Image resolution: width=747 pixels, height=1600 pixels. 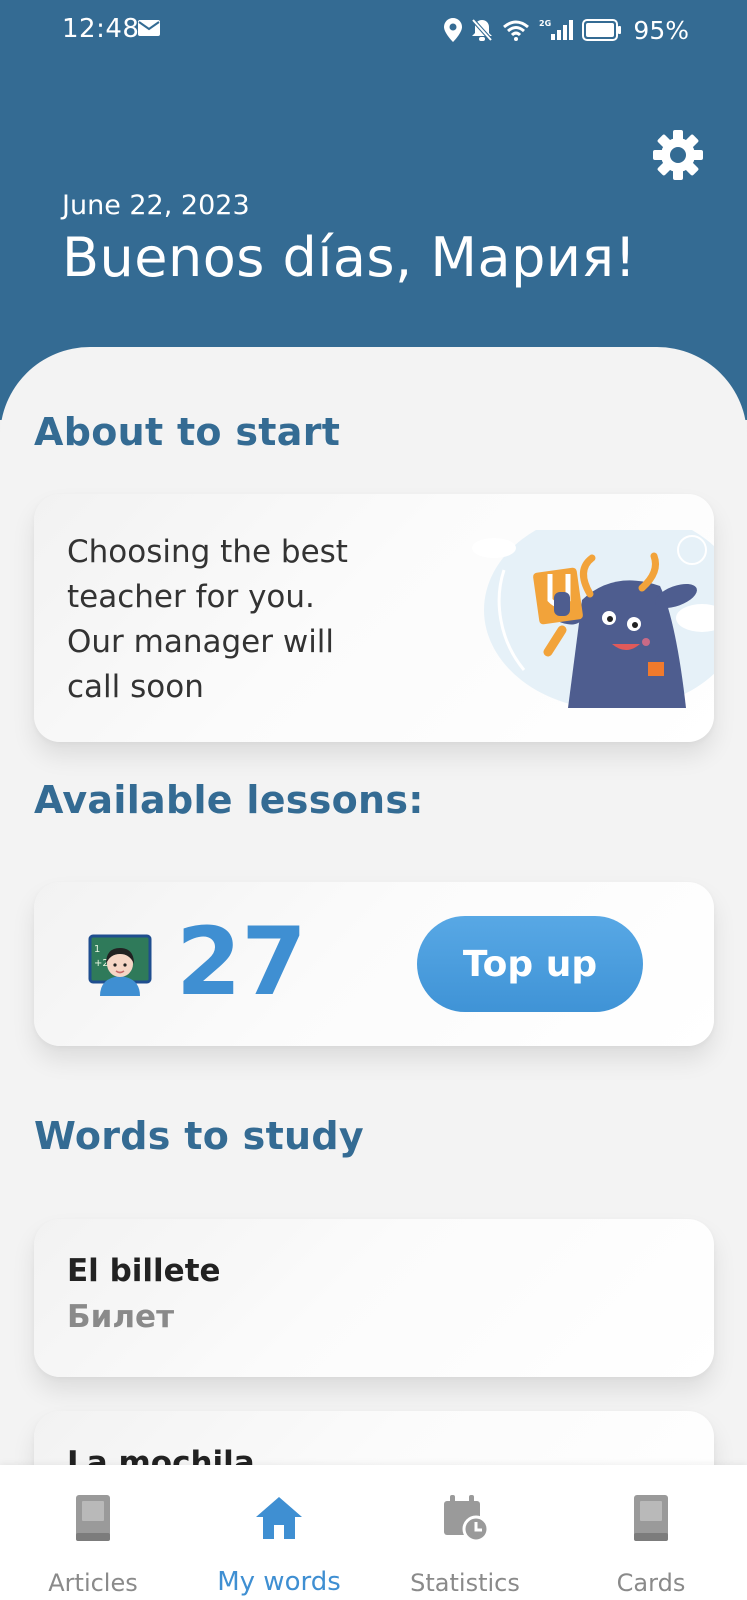 I want to click on nav-statistics: Statistics, so click(x=465, y=1532).